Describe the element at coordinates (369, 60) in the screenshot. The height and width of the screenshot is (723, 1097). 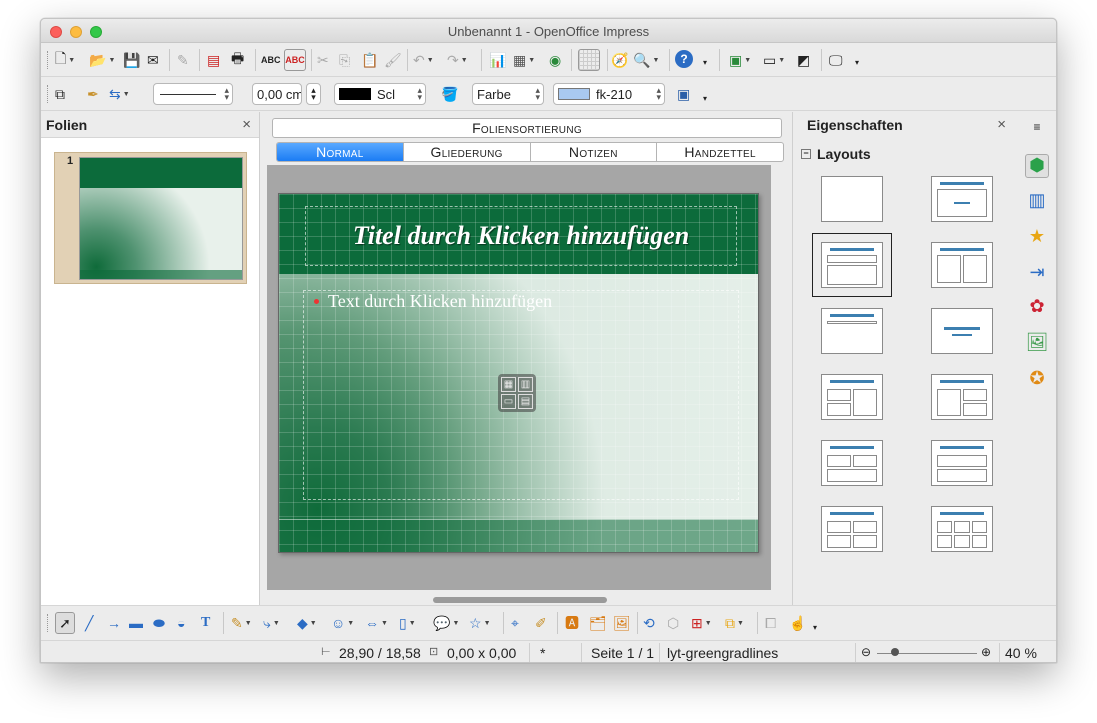
I see `paste-icon: 📋` at that location.